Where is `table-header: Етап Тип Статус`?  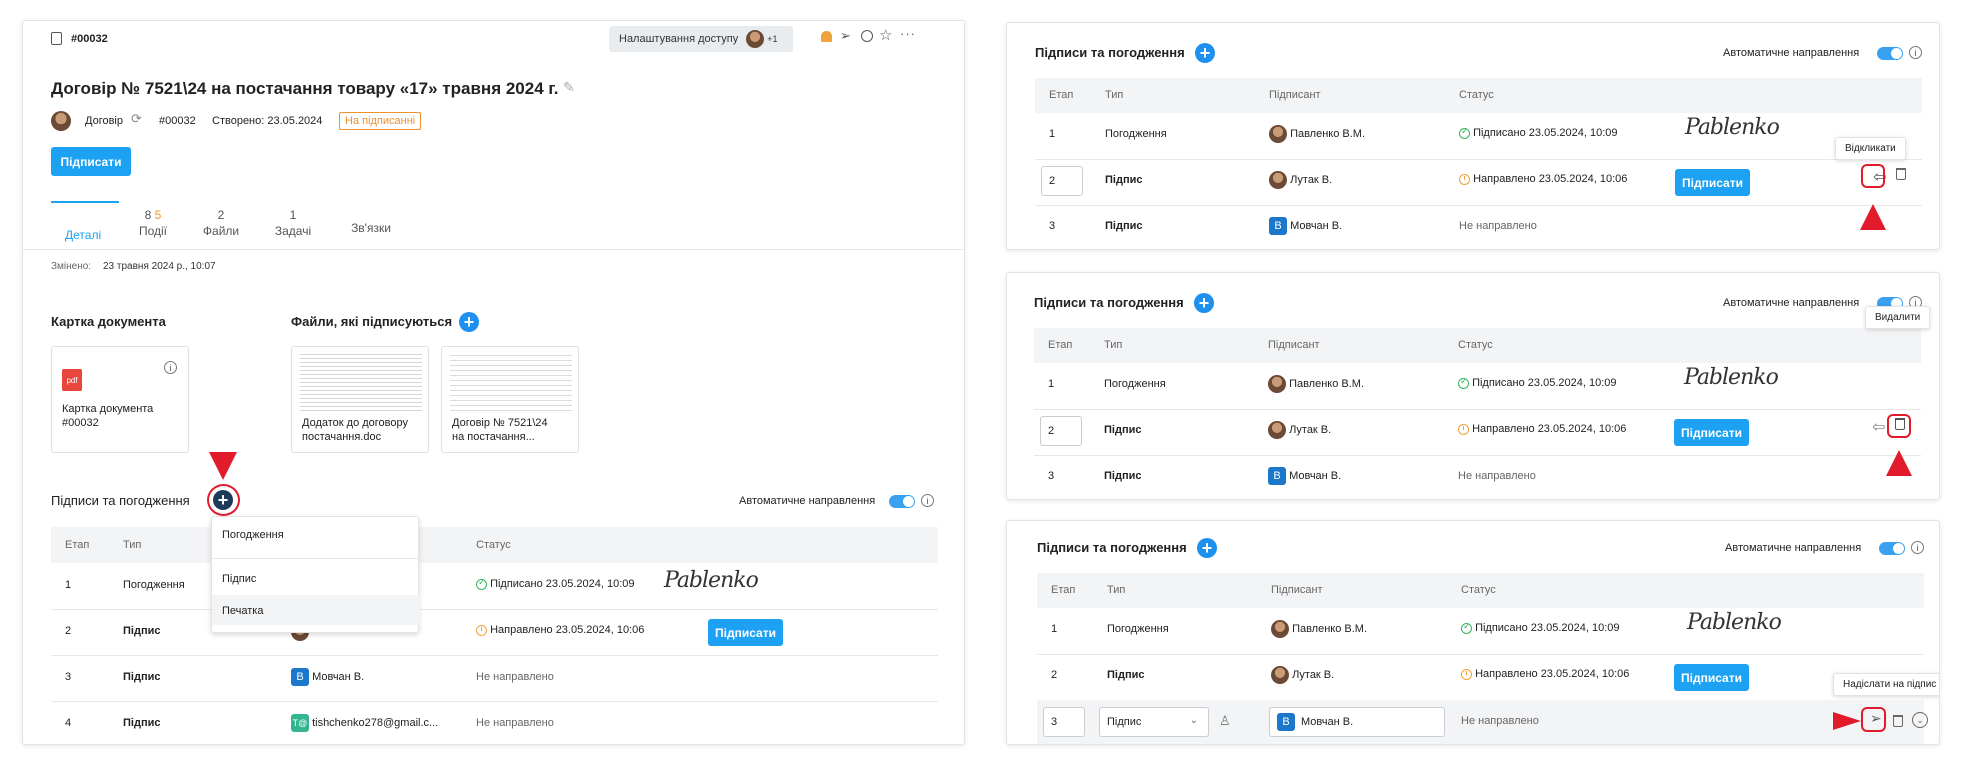 table-header: Етап Тип Статус is located at coordinates (494, 545).